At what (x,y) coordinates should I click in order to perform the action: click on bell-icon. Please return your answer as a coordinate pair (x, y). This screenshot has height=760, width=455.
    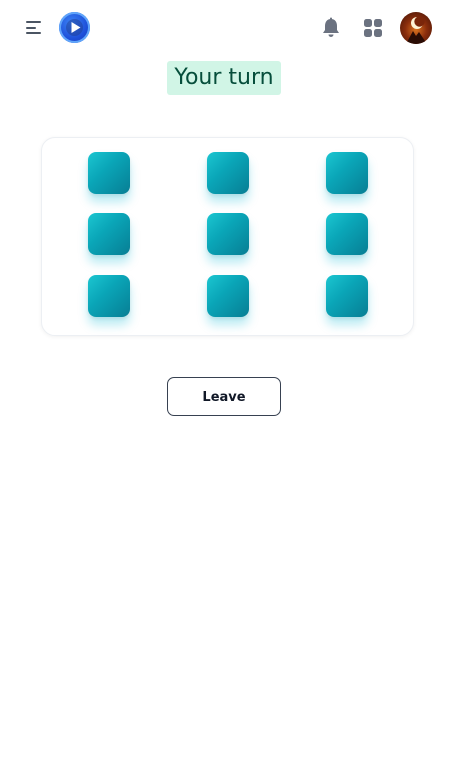
    Looking at the image, I should click on (331, 28).